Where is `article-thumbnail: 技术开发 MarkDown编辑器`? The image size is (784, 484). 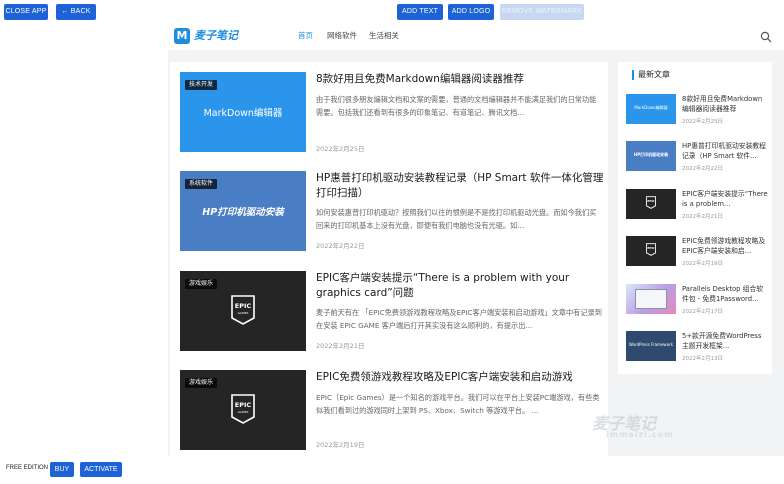
article-thumbnail: 技术开发 MarkDown编辑器 is located at coordinates (243, 112).